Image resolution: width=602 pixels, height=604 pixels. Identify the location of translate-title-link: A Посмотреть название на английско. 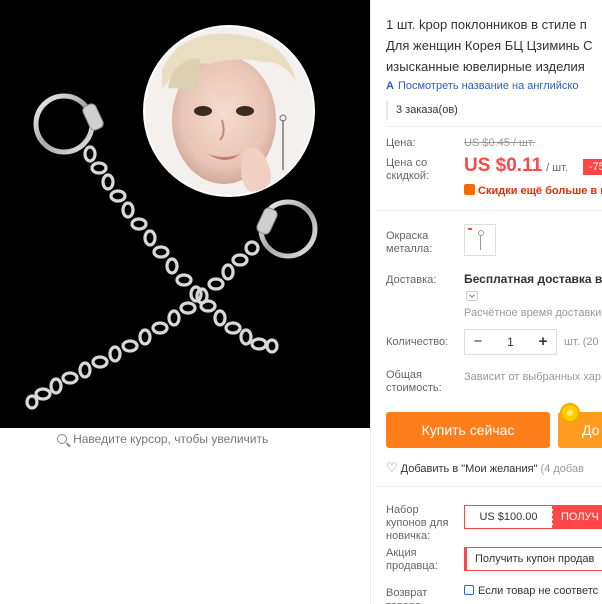
(482, 86).